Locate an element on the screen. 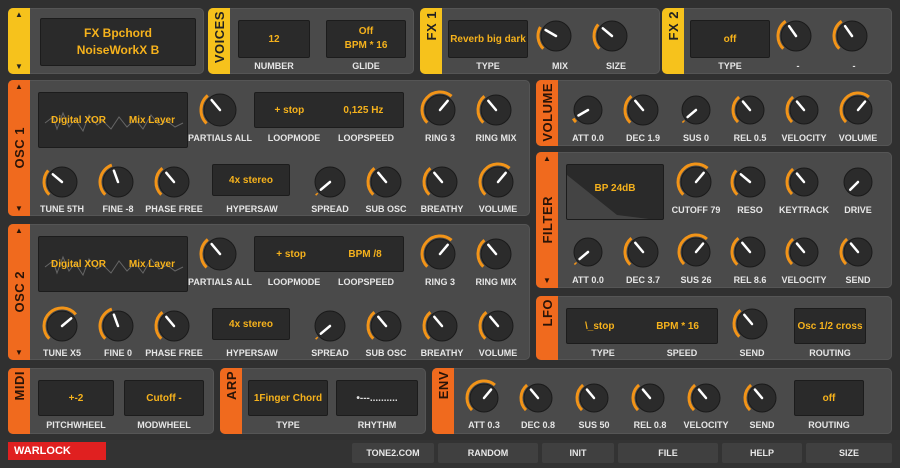  filter-rel-knob is located at coordinates (750, 252).